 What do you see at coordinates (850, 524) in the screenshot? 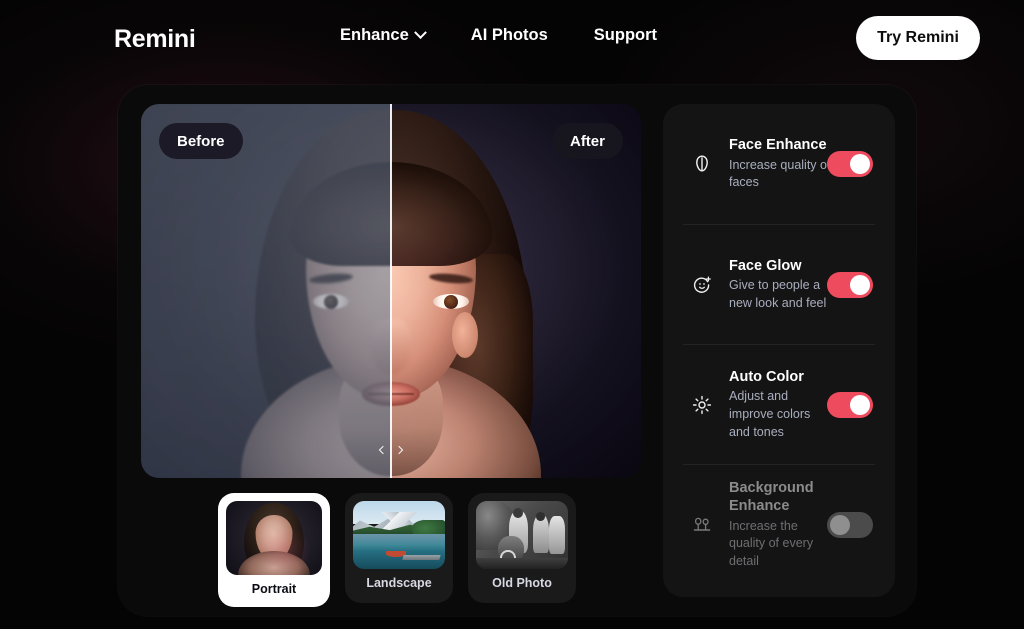
I see `toggle-background-enhance` at bounding box center [850, 524].